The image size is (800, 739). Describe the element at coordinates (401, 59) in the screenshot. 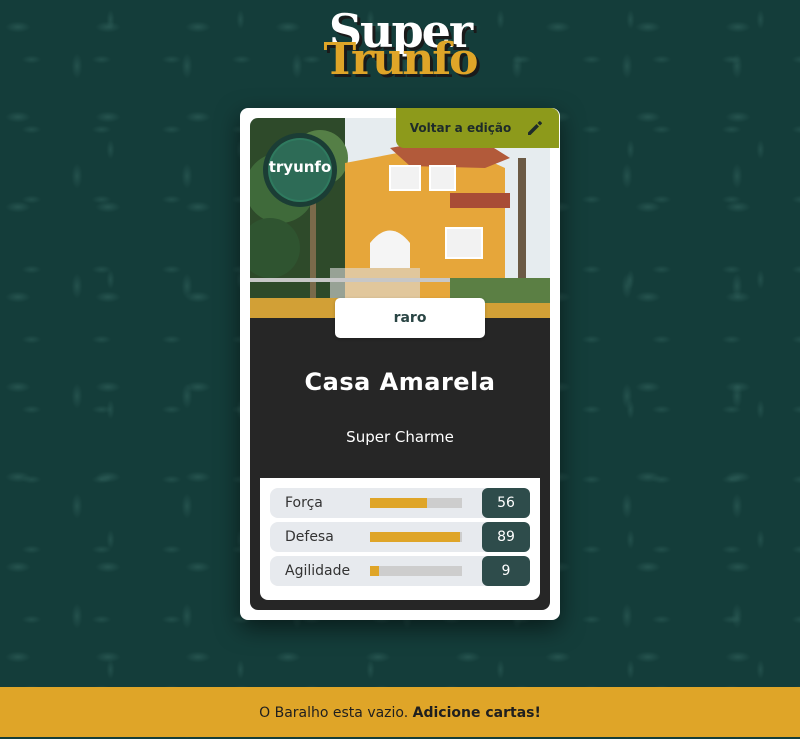

I see `logo-line-2: Trunfo` at that location.